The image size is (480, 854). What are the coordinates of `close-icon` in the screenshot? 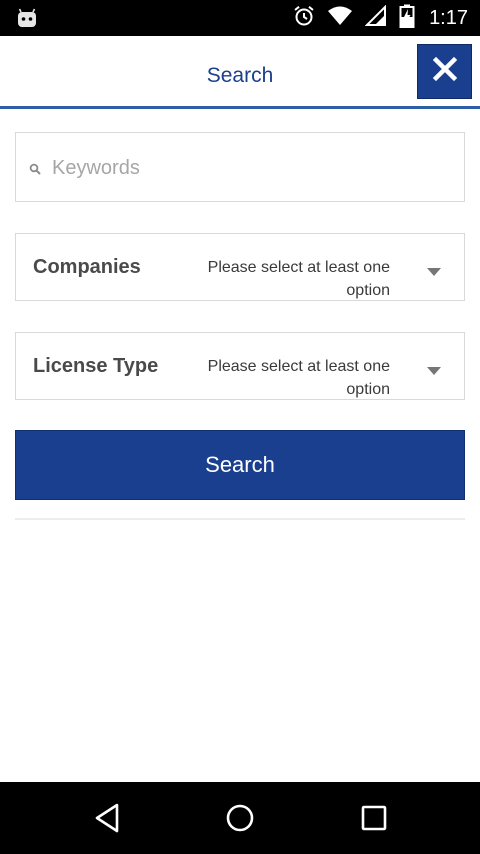 It's located at (445, 71).